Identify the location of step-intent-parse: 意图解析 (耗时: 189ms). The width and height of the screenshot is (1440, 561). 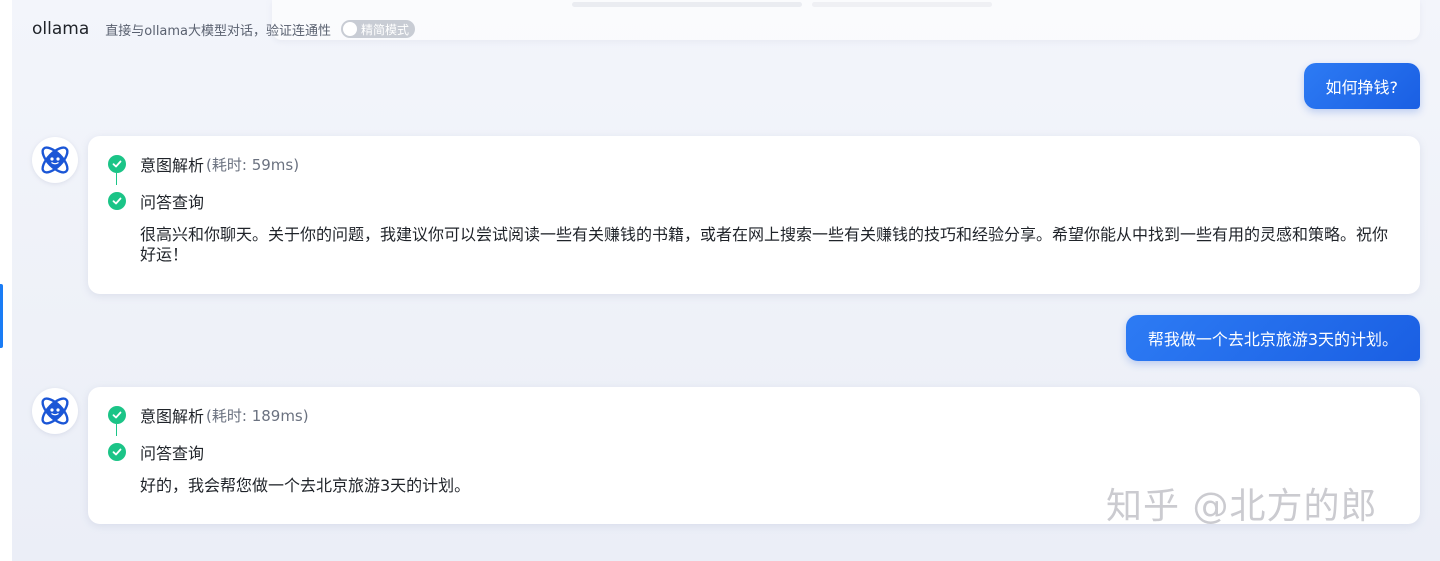
(208, 415).